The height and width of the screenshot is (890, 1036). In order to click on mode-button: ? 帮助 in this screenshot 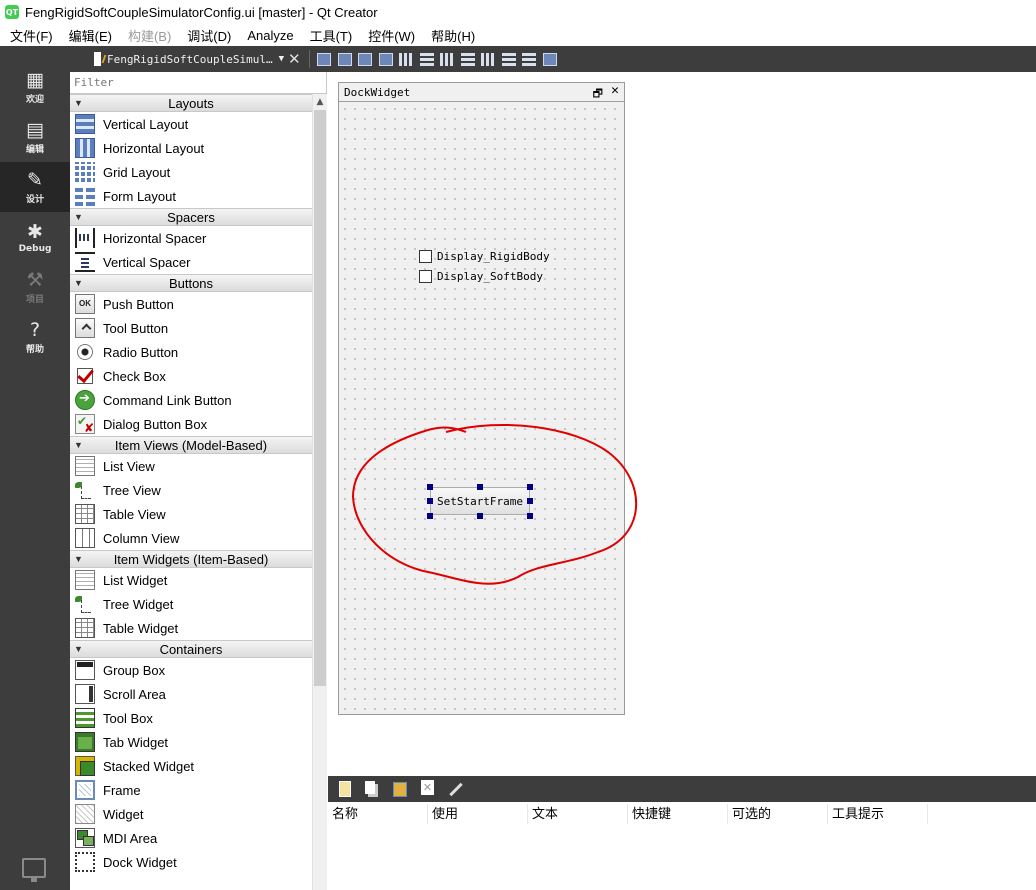, I will do `click(35, 337)`.